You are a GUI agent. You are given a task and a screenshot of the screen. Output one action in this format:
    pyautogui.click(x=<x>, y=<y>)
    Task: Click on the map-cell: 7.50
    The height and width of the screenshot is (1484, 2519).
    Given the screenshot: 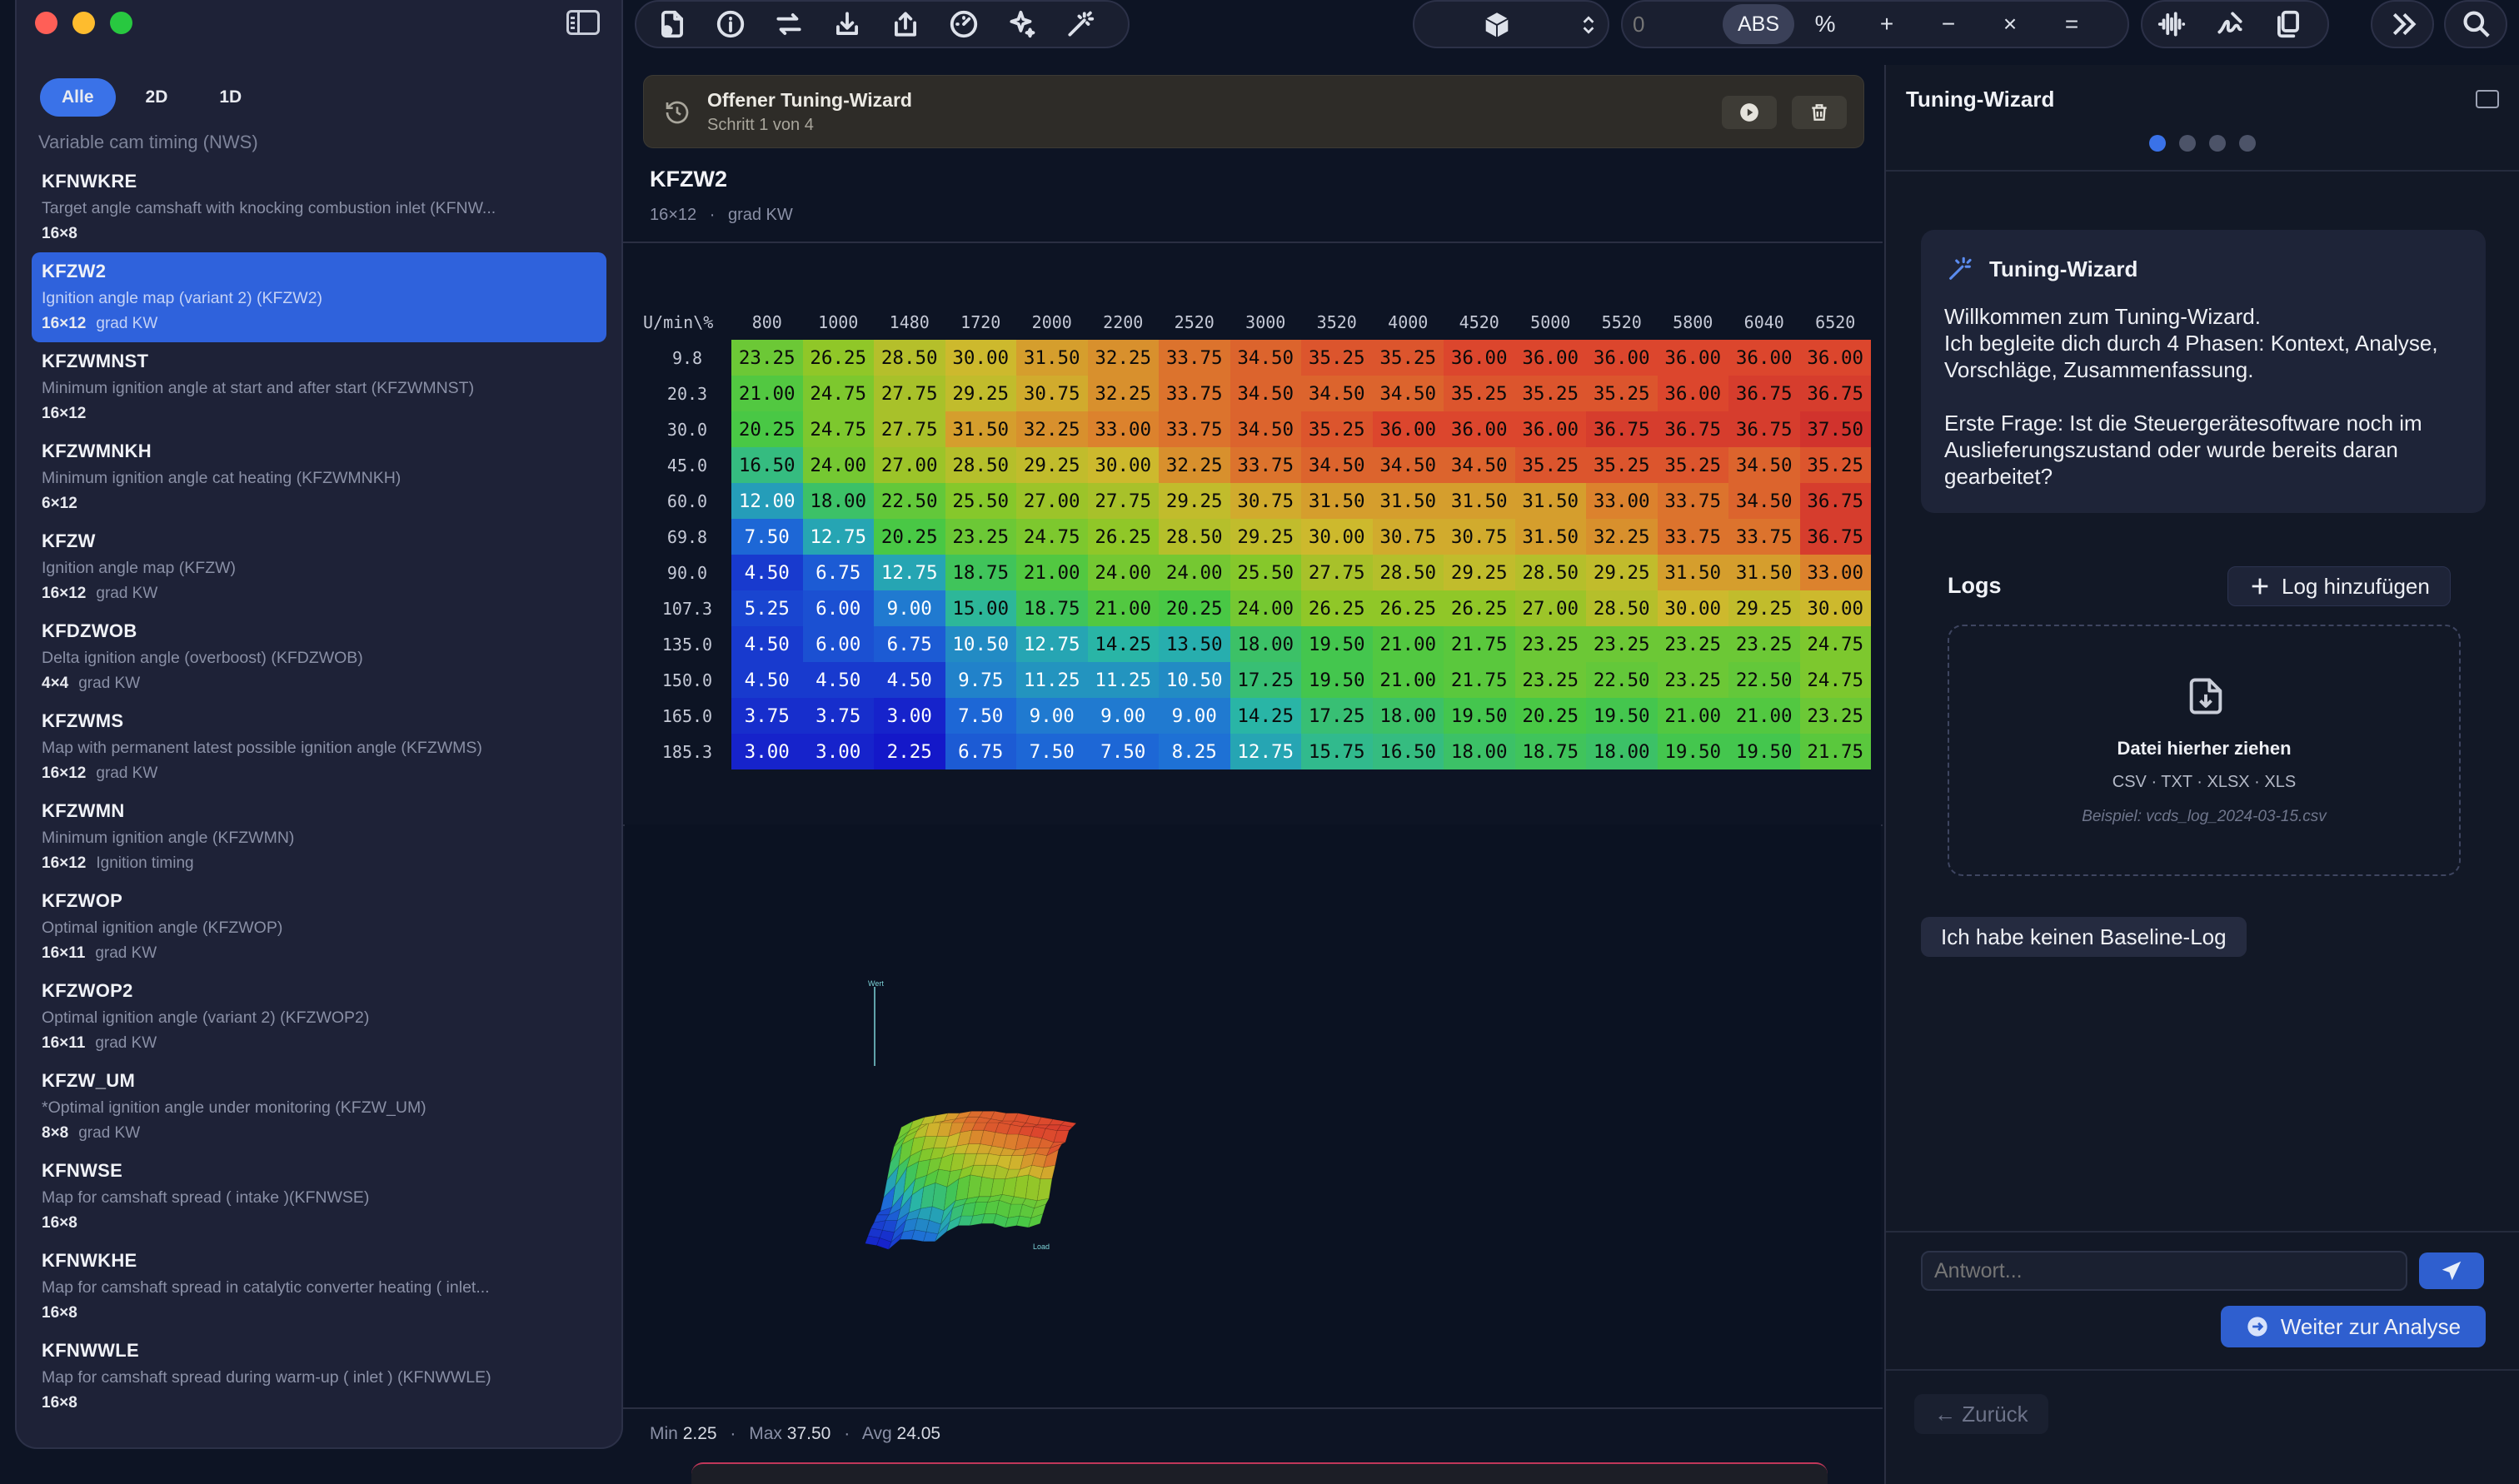 What is the action you would take?
    pyautogui.click(x=1123, y=751)
    